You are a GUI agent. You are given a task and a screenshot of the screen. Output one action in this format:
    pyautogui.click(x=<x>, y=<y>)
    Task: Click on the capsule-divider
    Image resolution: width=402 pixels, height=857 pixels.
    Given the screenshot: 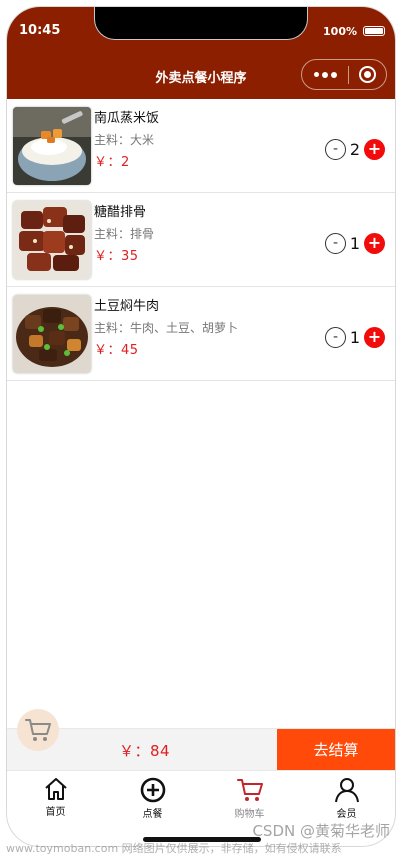 What is the action you would take?
    pyautogui.click(x=348, y=74)
    